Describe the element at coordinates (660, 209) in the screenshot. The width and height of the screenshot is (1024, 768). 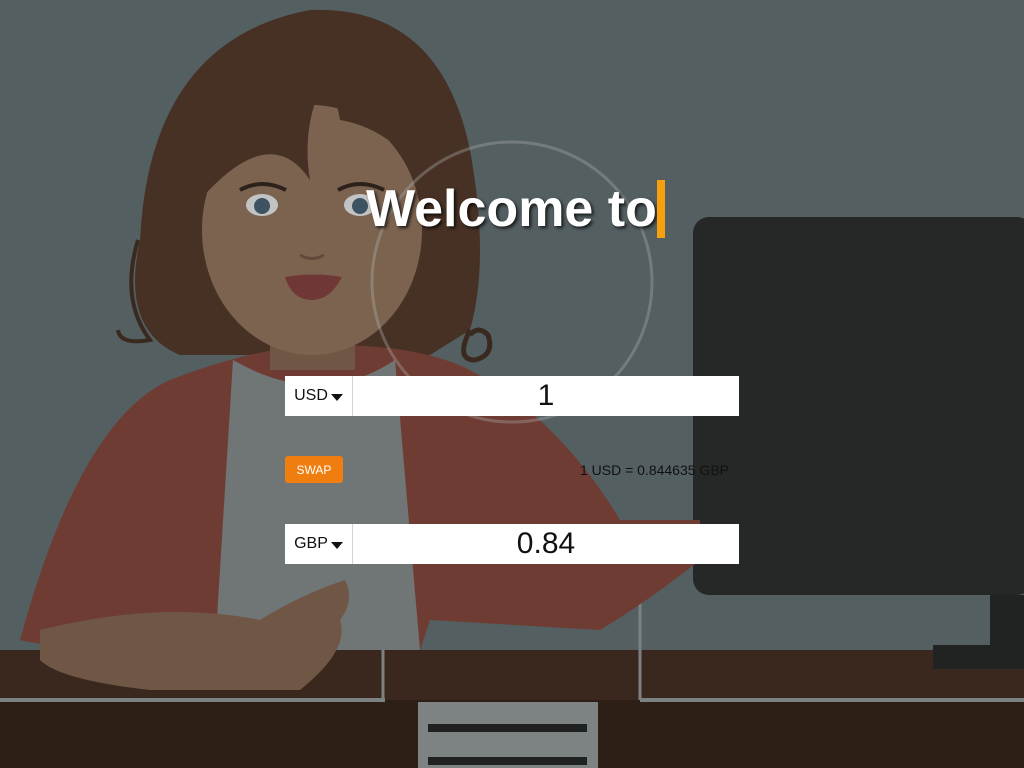
I see `typing-caret` at that location.